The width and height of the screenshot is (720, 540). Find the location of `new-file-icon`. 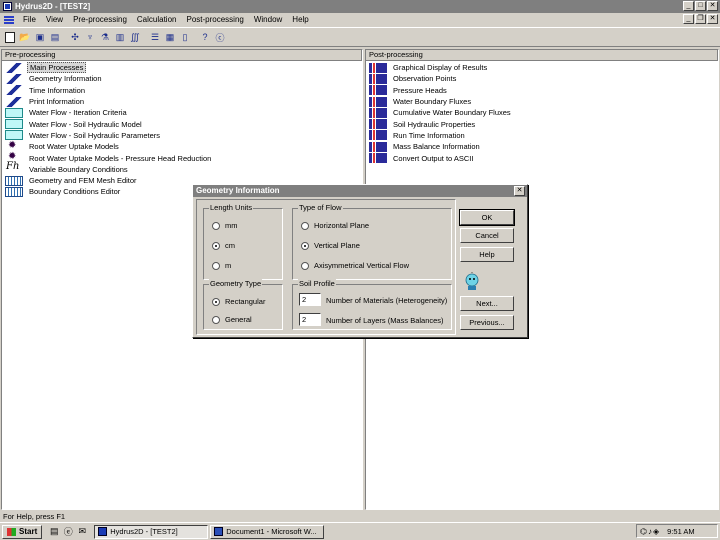

new-file-icon is located at coordinates (10, 37).